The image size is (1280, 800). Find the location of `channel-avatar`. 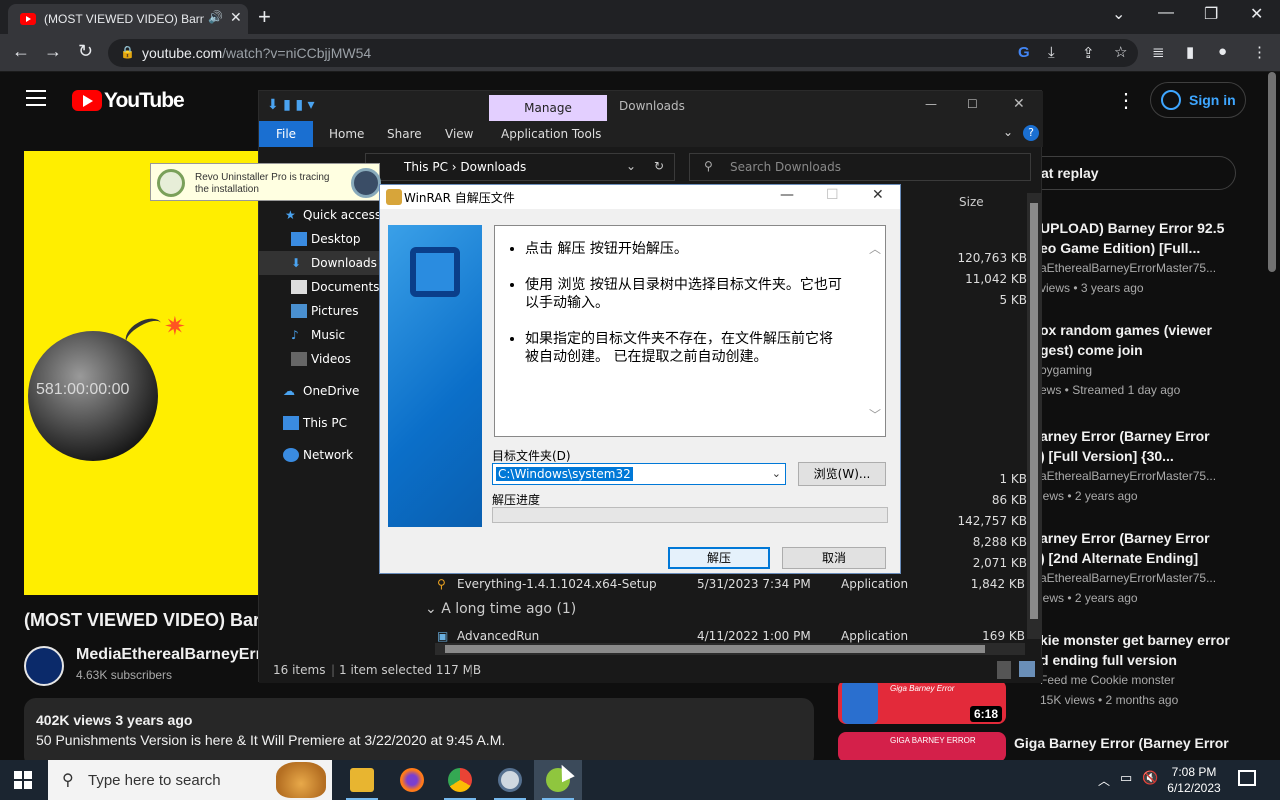

channel-avatar is located at coordinates (44, 666).